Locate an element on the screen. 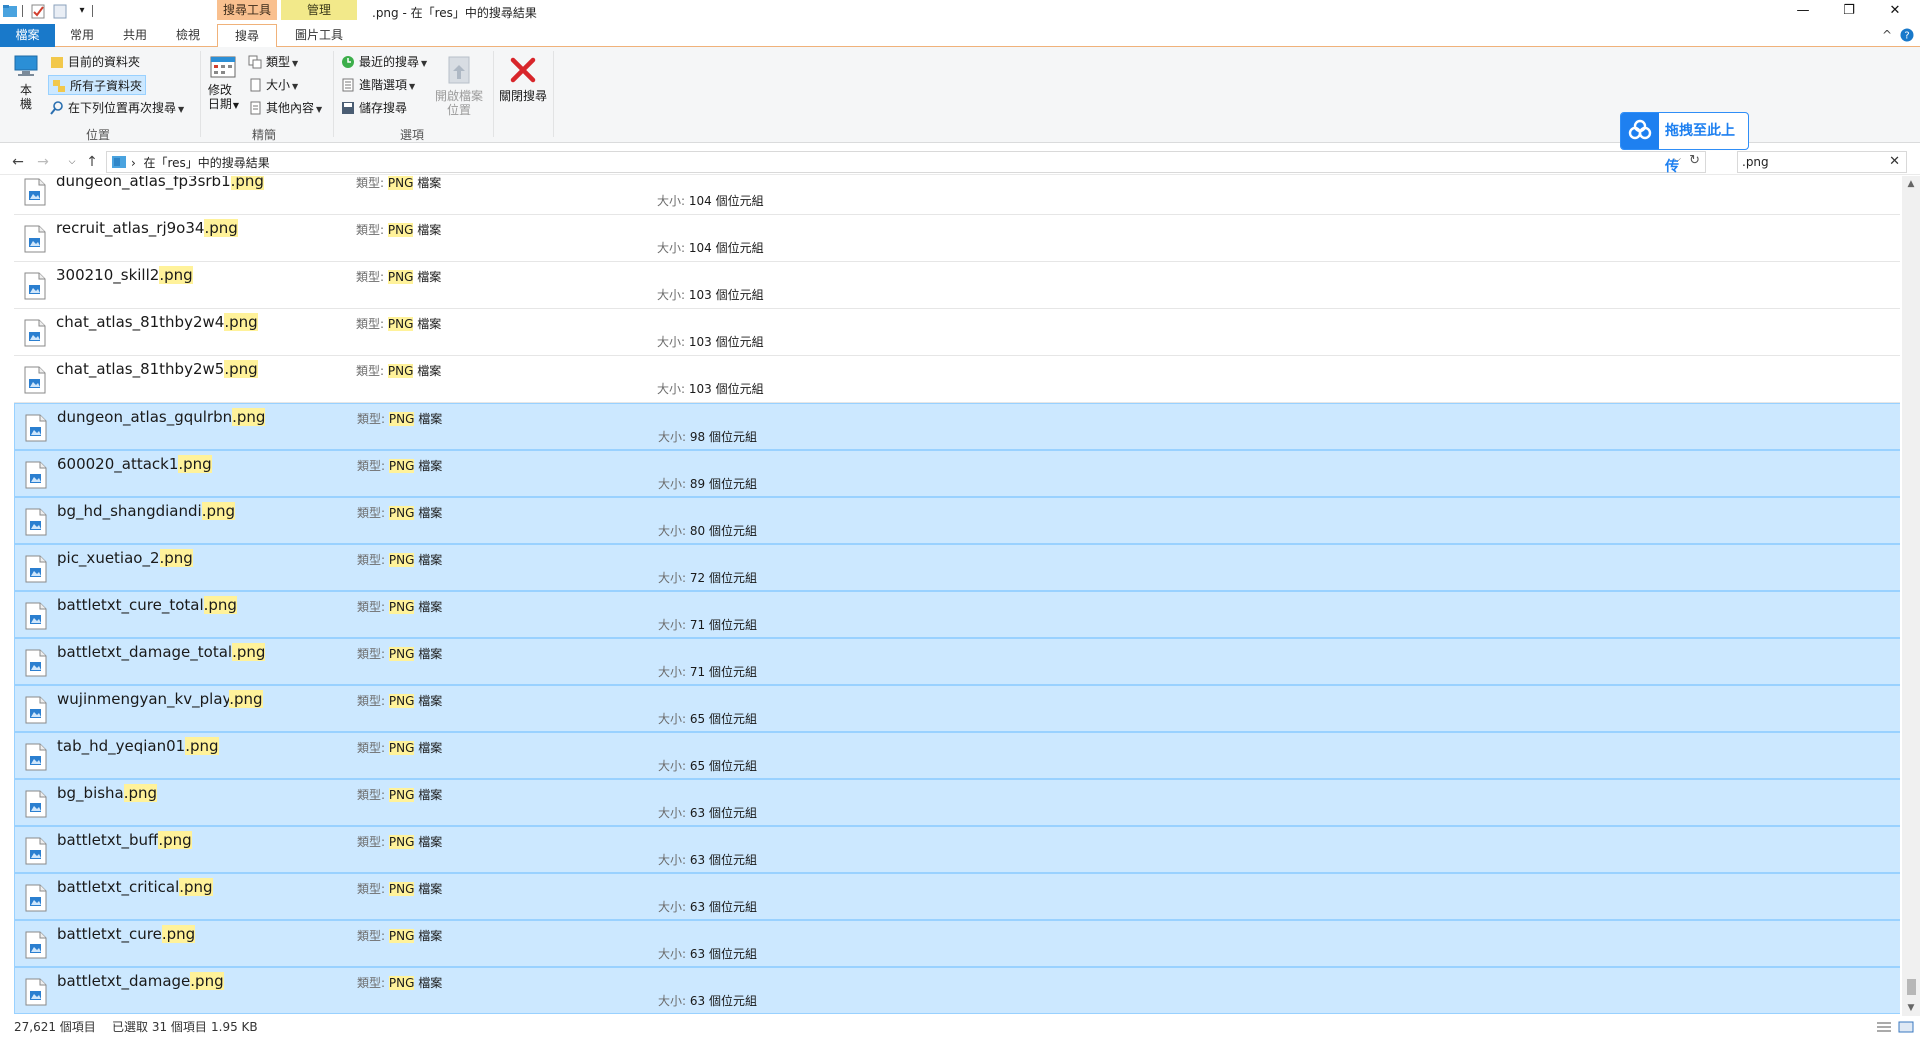 The image size is (1920, 1038). current-folder-button: 目前的資料夾 is located at coordinates (95, 62).